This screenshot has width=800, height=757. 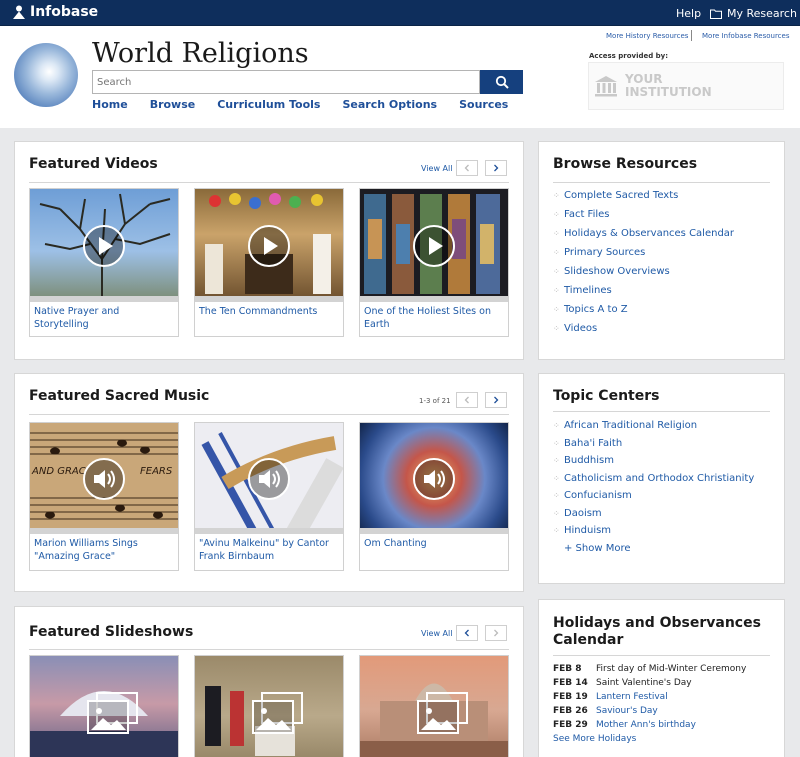 What do you see at coordinates (746, 36) in the screenshot?
I see `more-infobase-link: More Infobase Resources` at bounding box center [746, 36].